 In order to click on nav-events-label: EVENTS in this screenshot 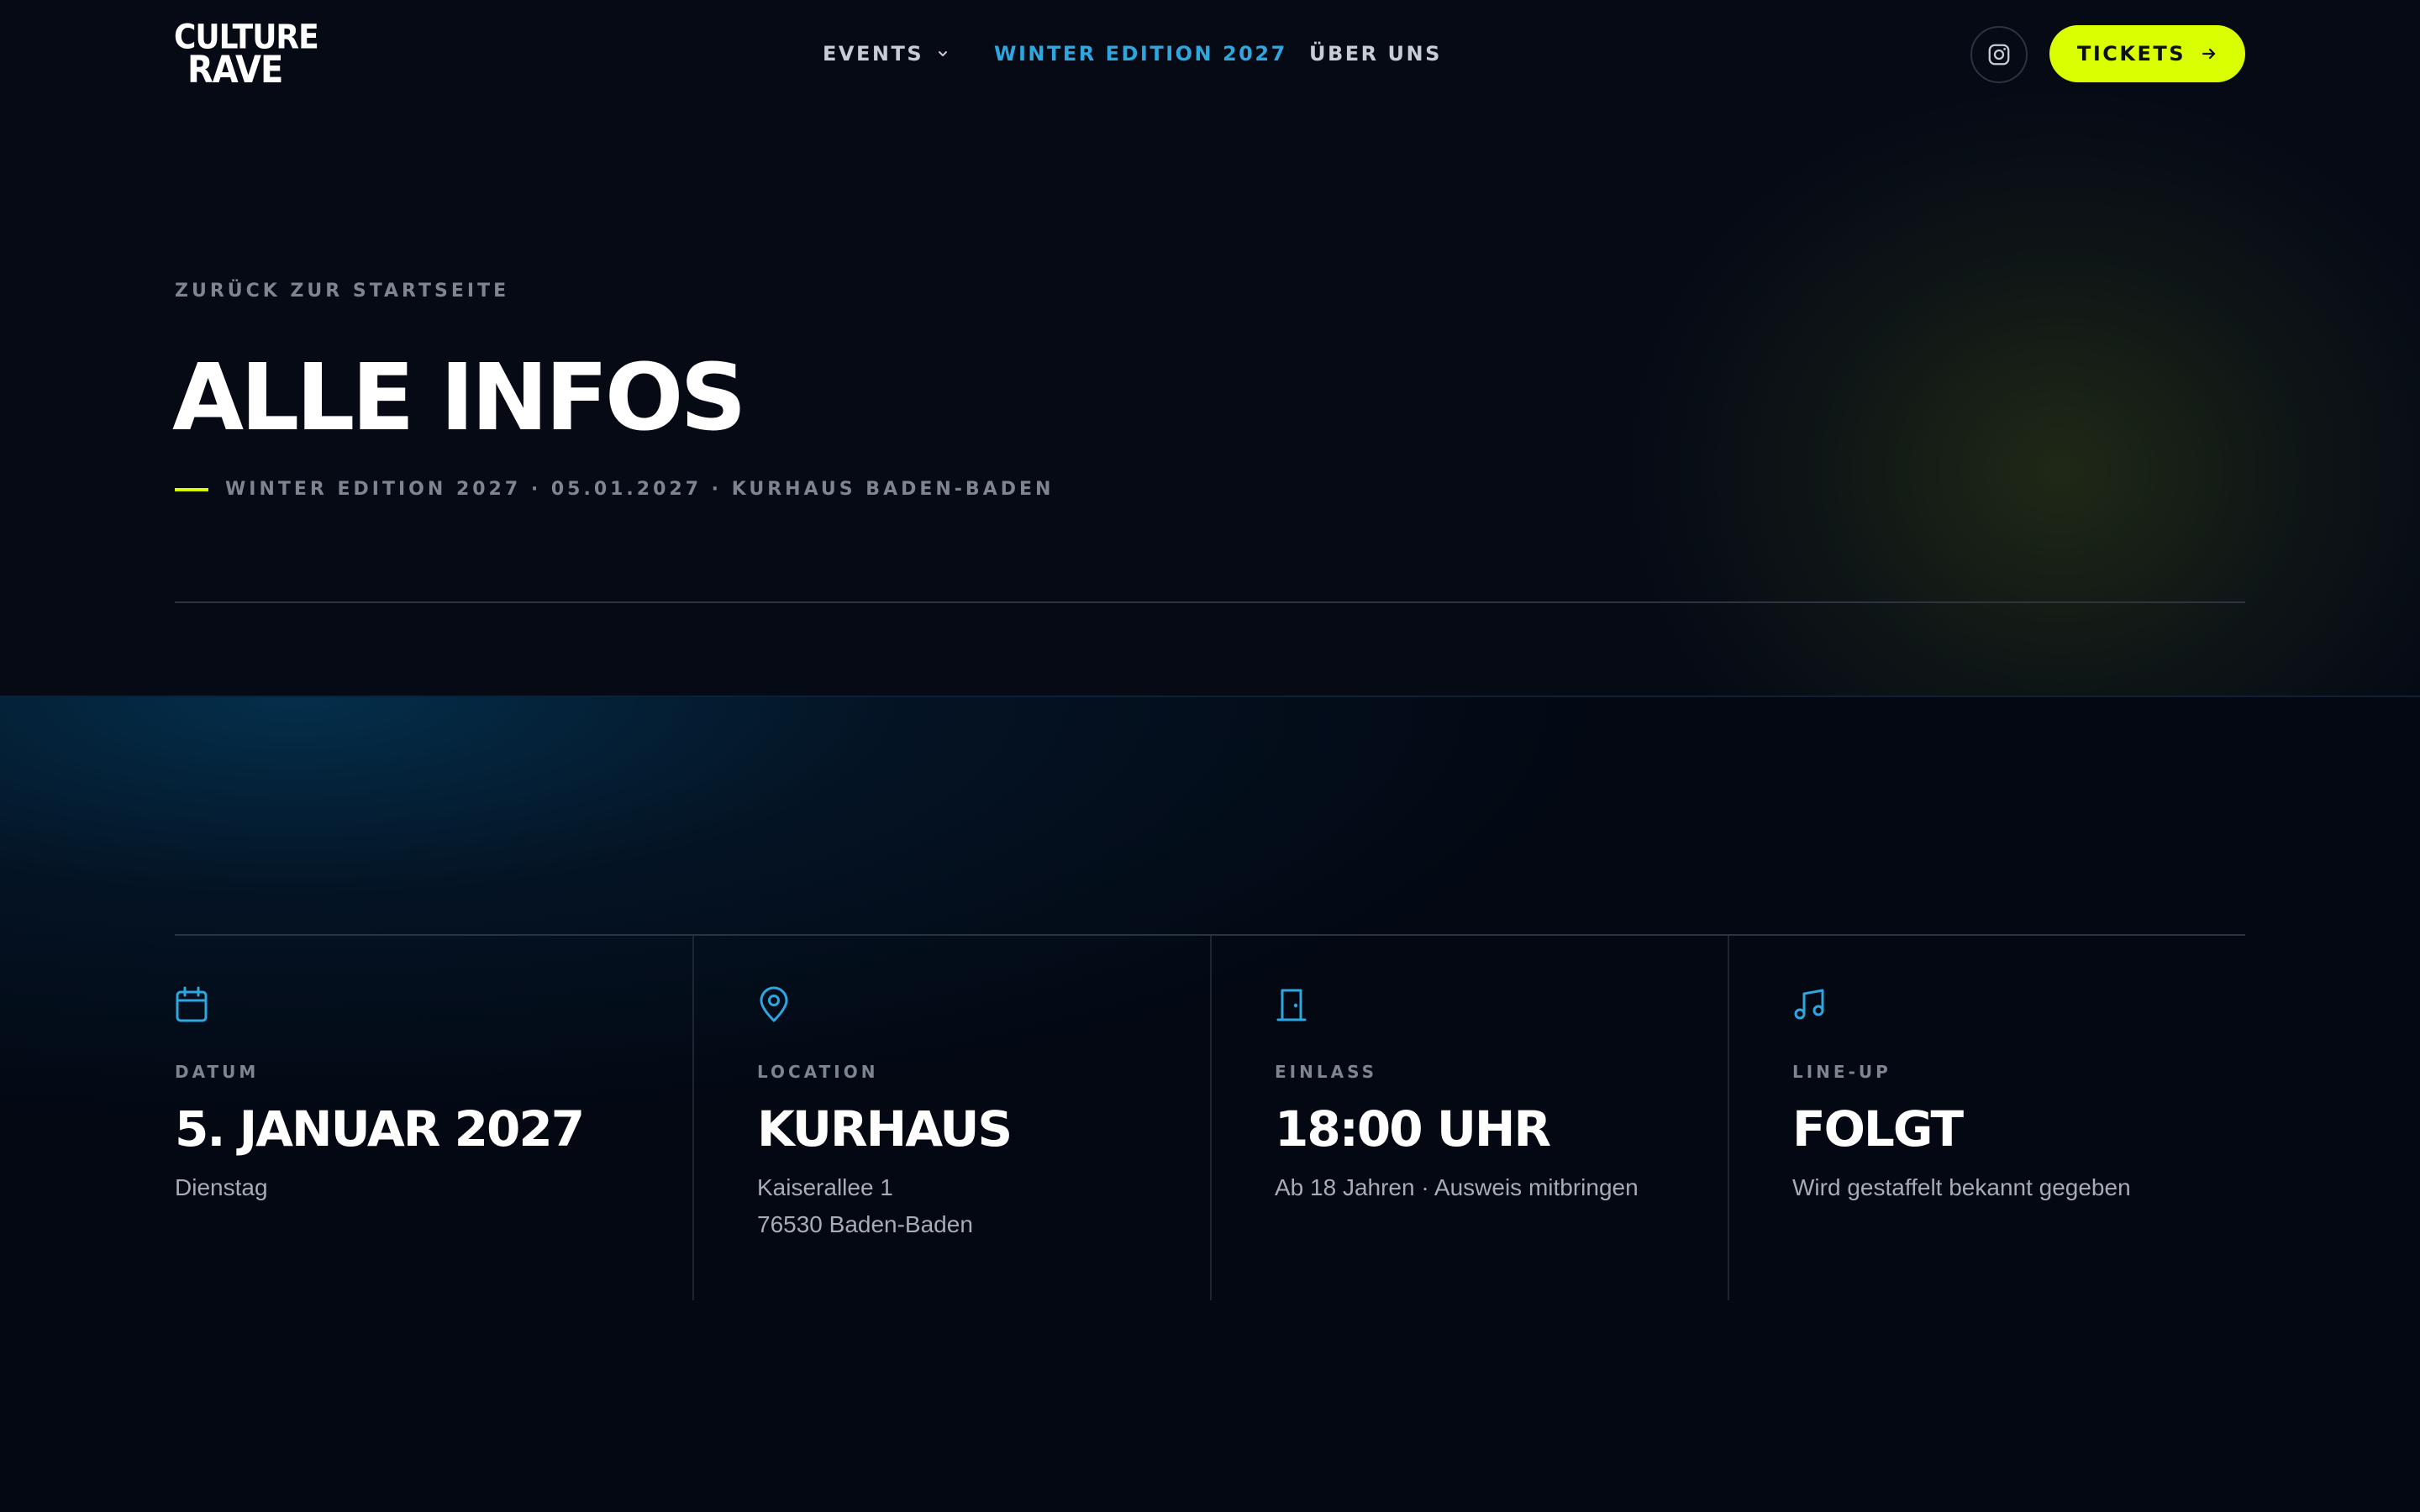, I will do `click(873, 54)`.